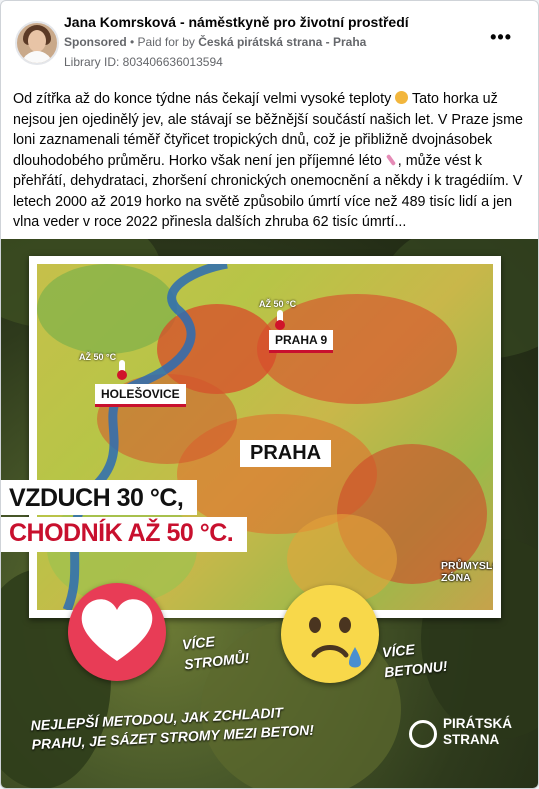 The image size is (539, 789). Describe the element at coordinates (414, 659) in the screenshot. I see `more-concrete-slogan: VÍCE BETONU!` at that location.